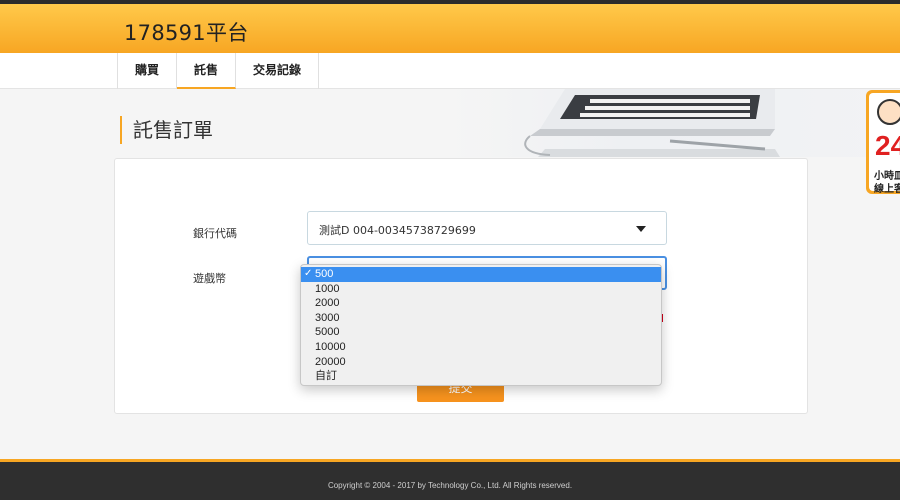  I want to click on option-label: 2000, so click(327, 303).